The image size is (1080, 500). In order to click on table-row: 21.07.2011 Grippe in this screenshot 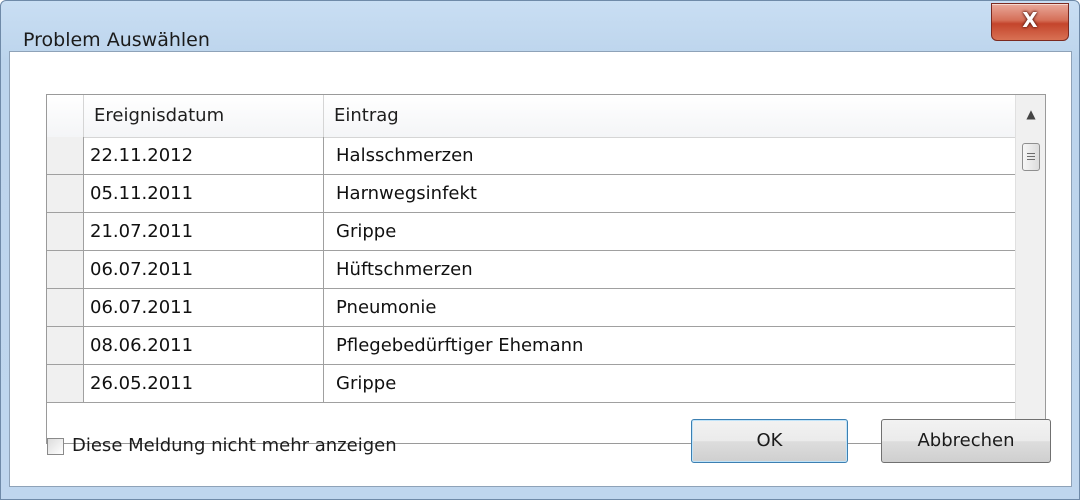, I will do `click(531, 232)`.